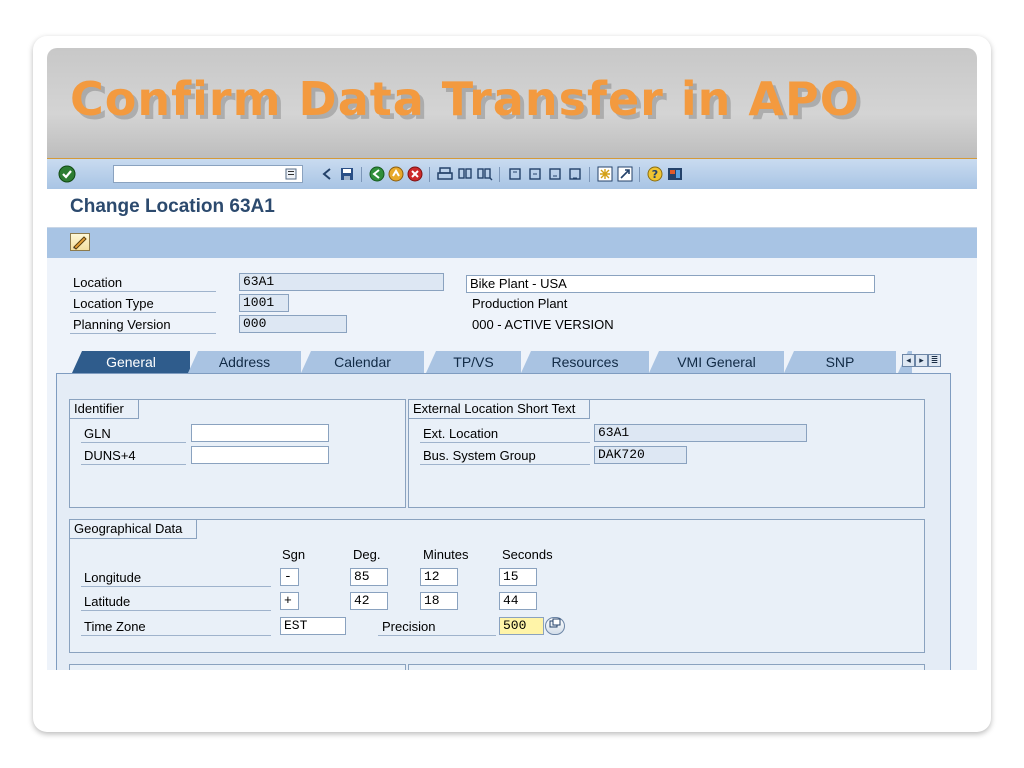 The image size is (1024, 768). I want to click on location-label: Location, so click(98, 282).